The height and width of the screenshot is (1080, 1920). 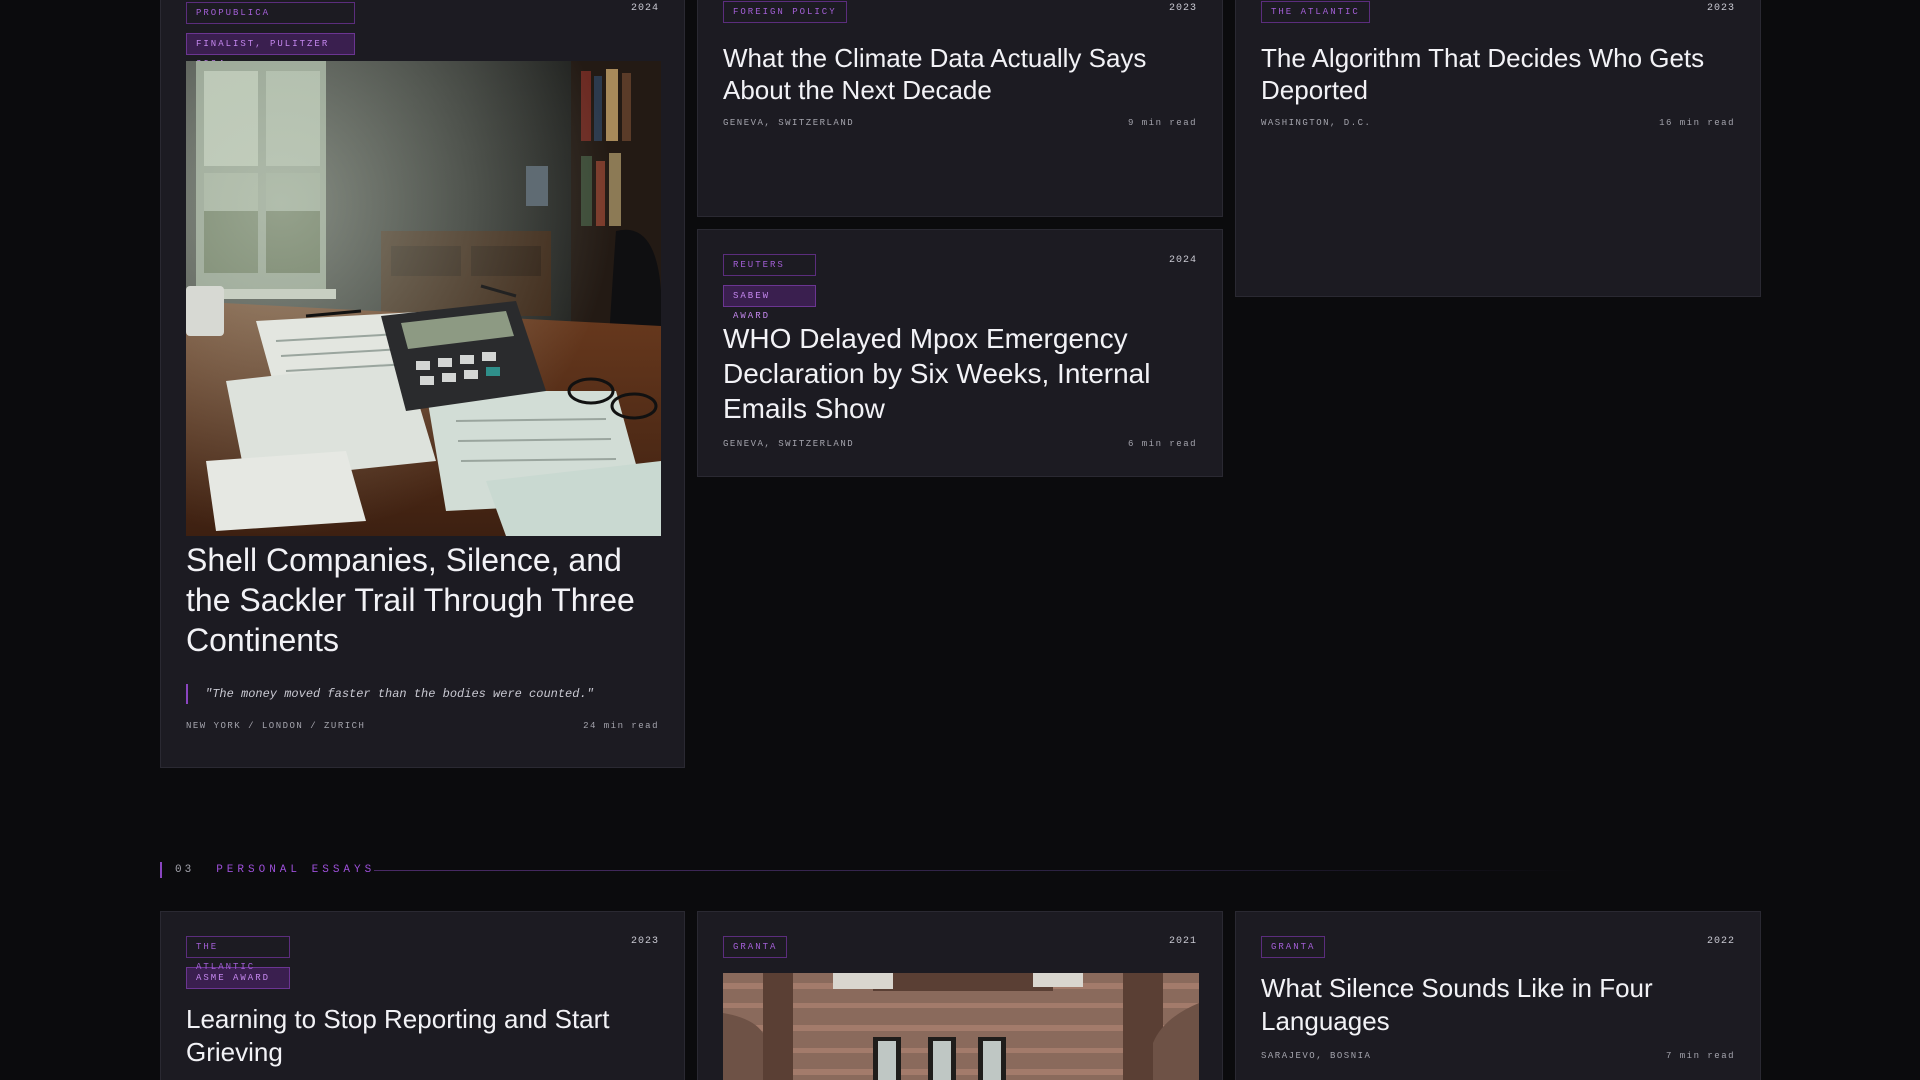 I want to click on read-time-label: 6 min read, so click(x=1162, y=444).